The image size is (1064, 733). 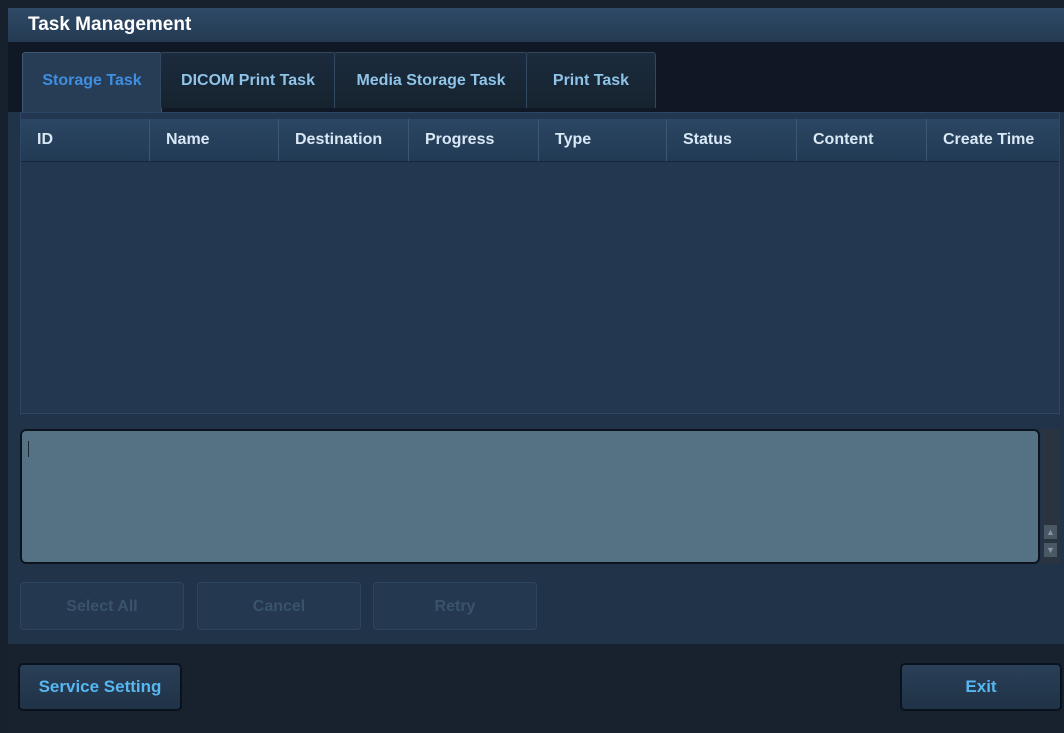 What do you see at coordinates (279, 606) in the screenshot?
I see `cancel-button: Cancel` at bounding box center [279, 606].